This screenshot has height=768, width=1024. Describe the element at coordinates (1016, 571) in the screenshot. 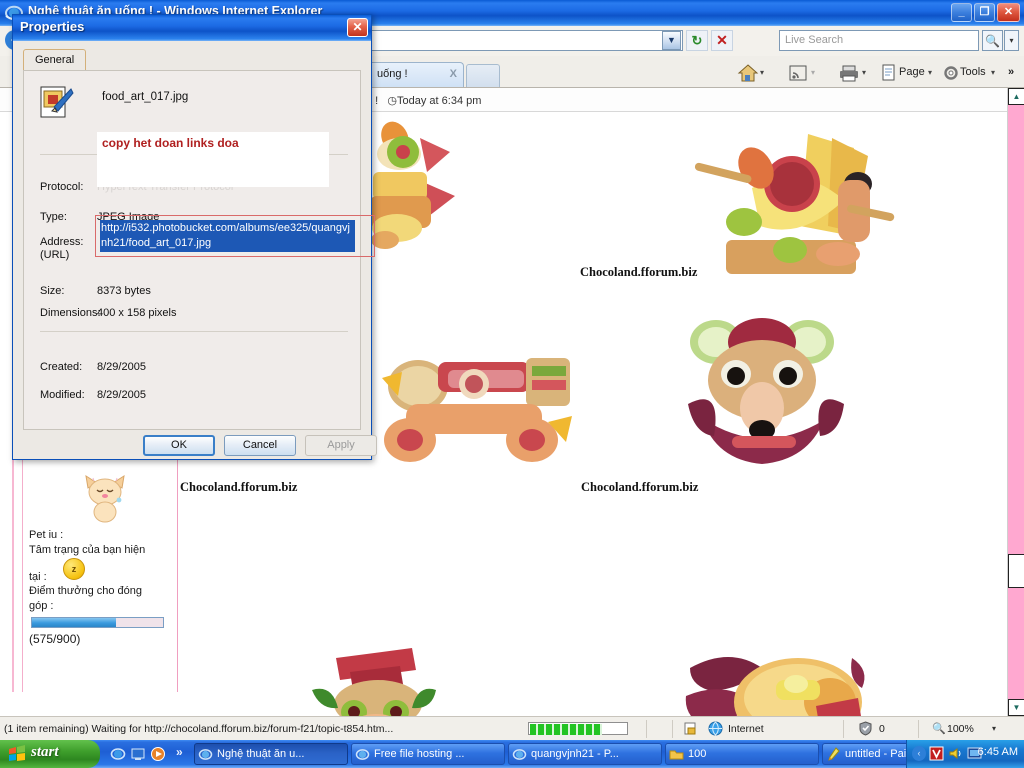

I see `vscroll-thumb` at that location.